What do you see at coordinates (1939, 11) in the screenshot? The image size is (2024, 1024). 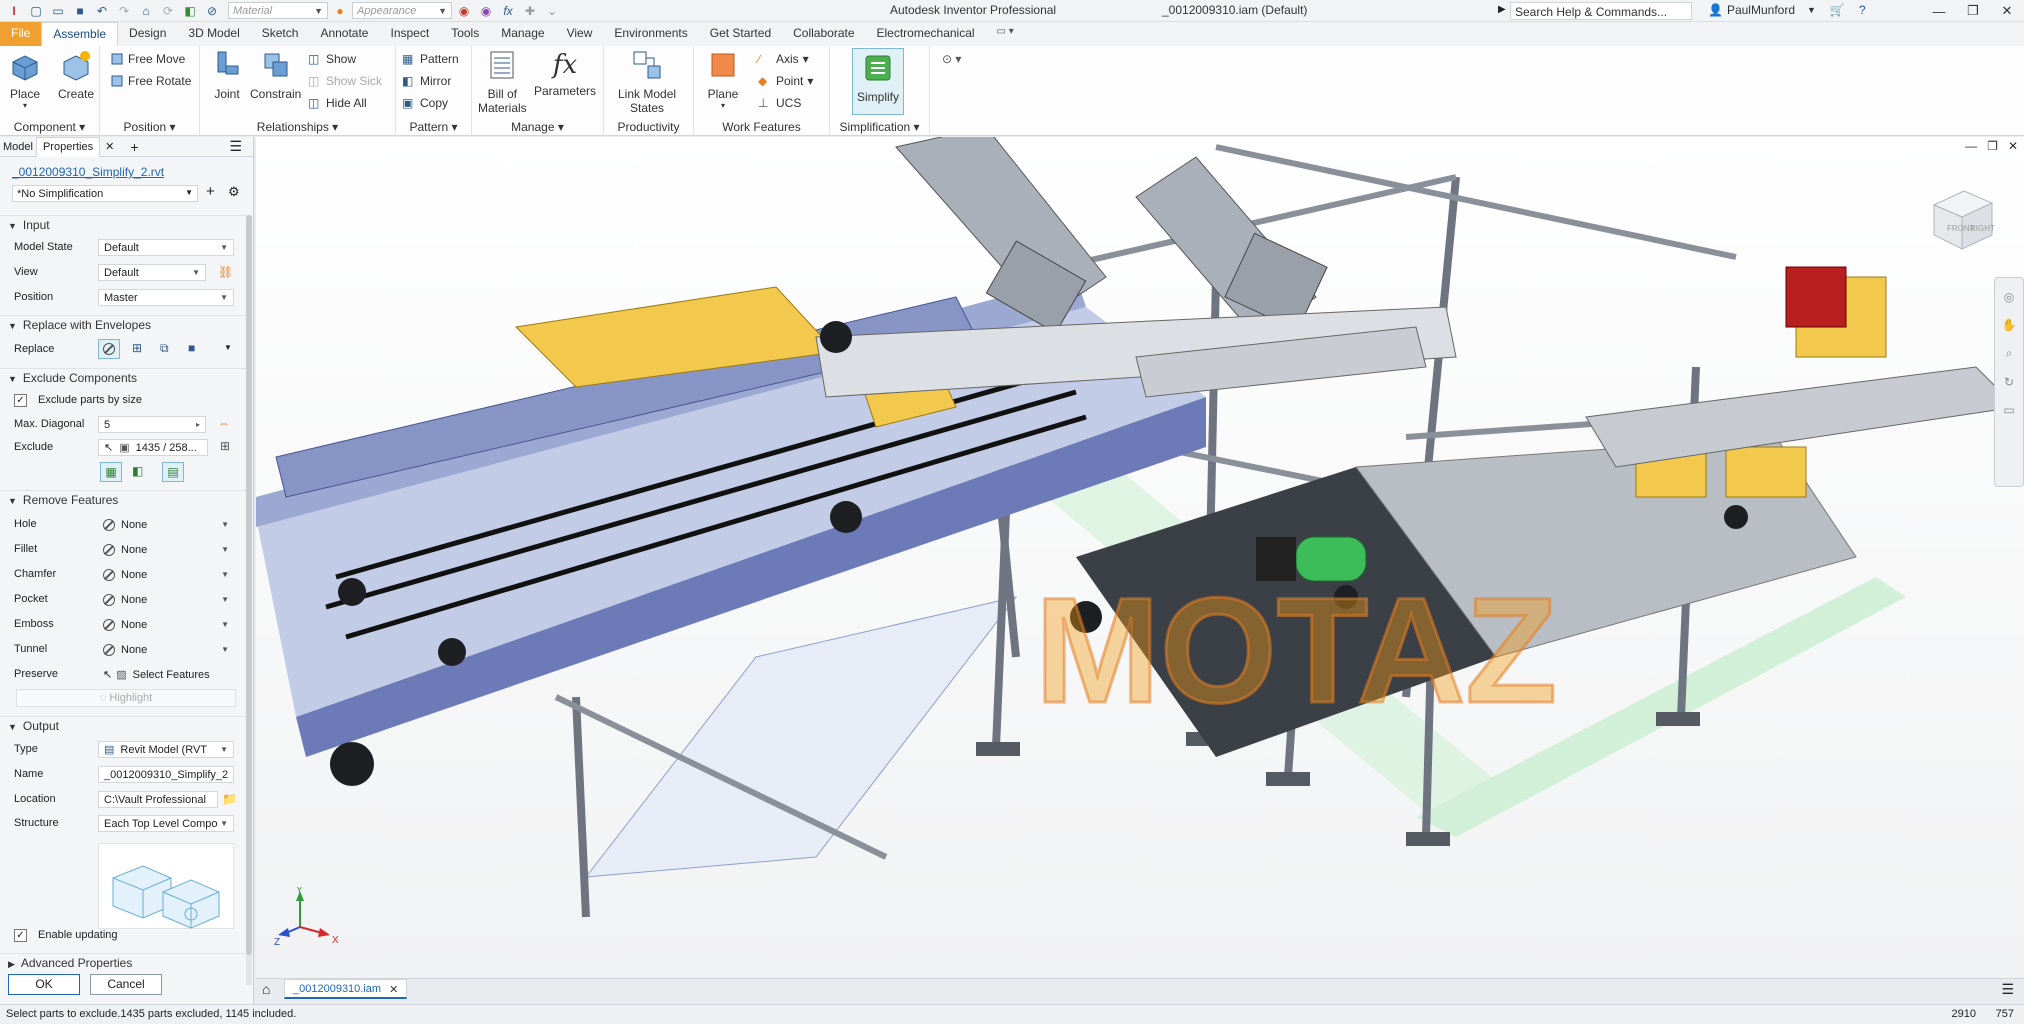 I see `minimize-icon: —` at bounding box center [1939, 11].